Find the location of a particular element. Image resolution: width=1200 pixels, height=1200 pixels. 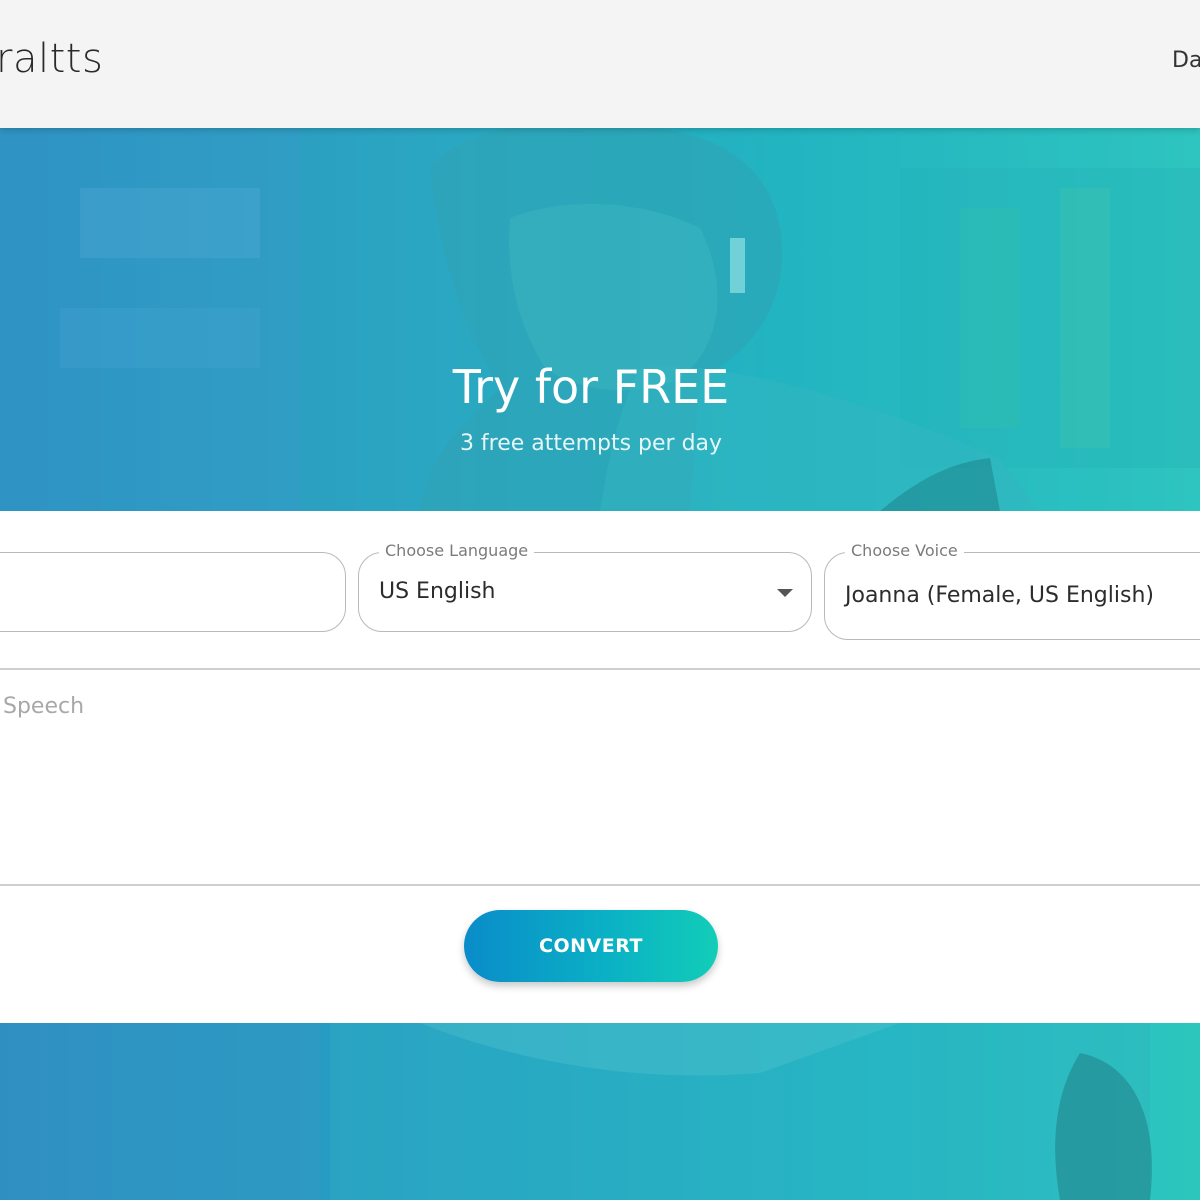

language-select-label: Choose Language is located at coordinates (457, 550).